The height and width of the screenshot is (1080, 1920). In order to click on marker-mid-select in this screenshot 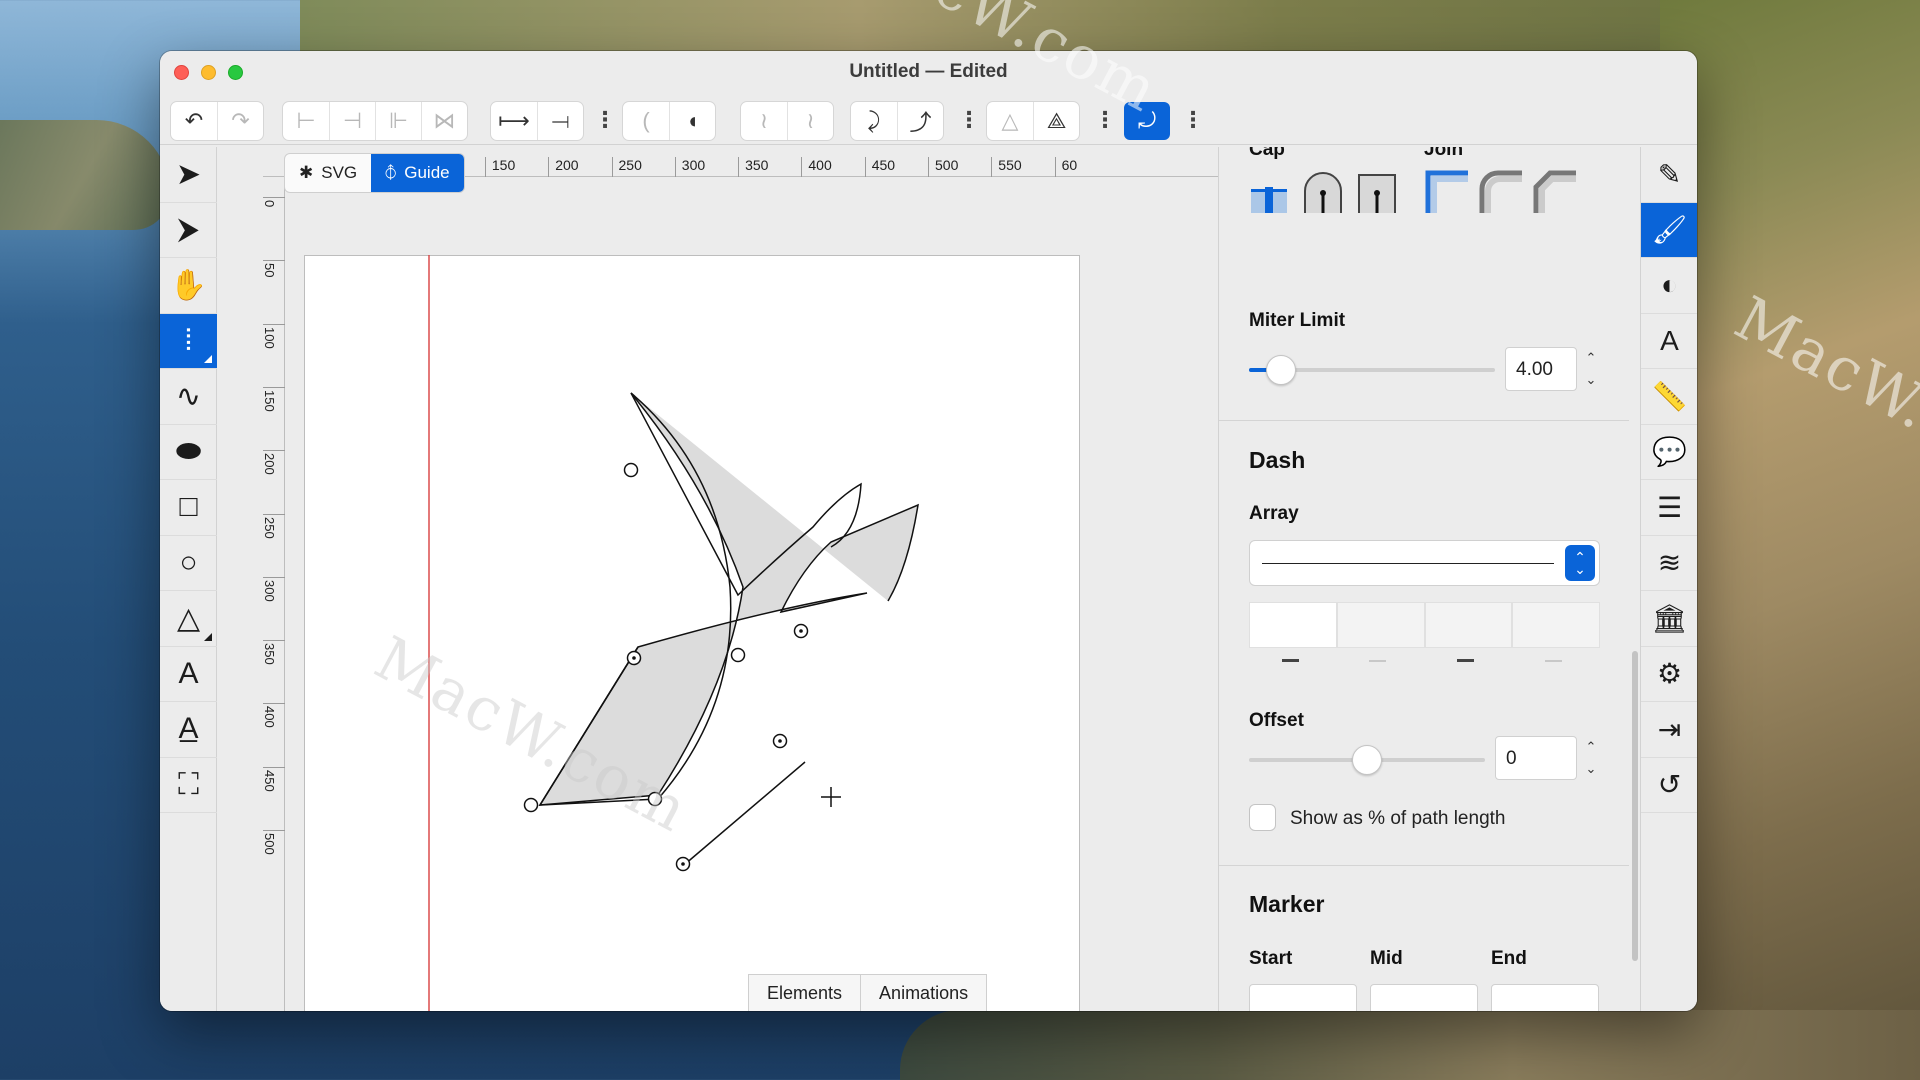, I will do `click(1424, 997)`.